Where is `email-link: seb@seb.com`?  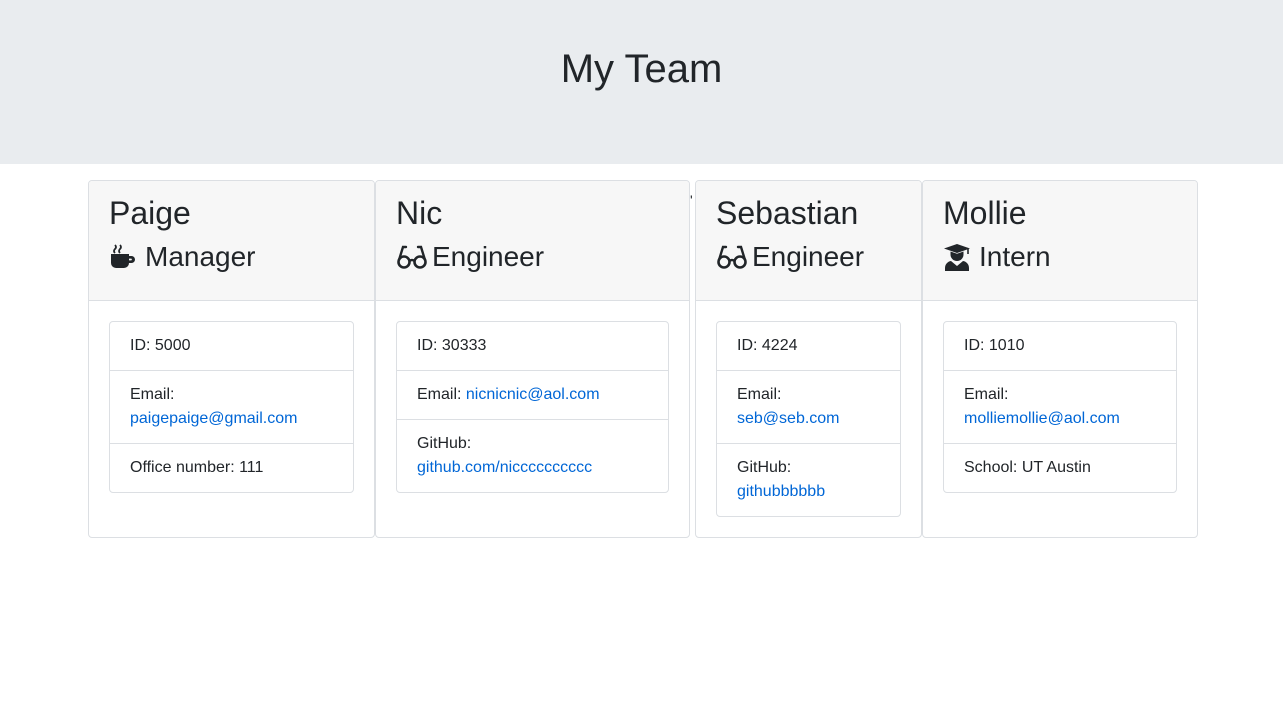 email-link: seb@seb.com is located at coordinates (788, 418).